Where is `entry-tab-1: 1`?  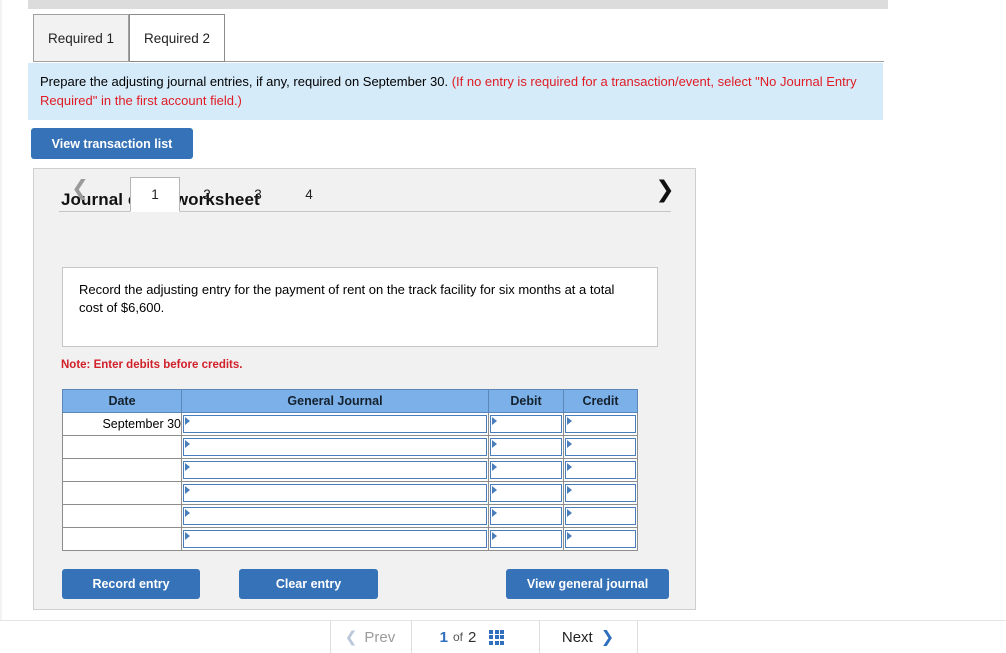
entry-tab-1: 1 is located at coordinates (155, 194).